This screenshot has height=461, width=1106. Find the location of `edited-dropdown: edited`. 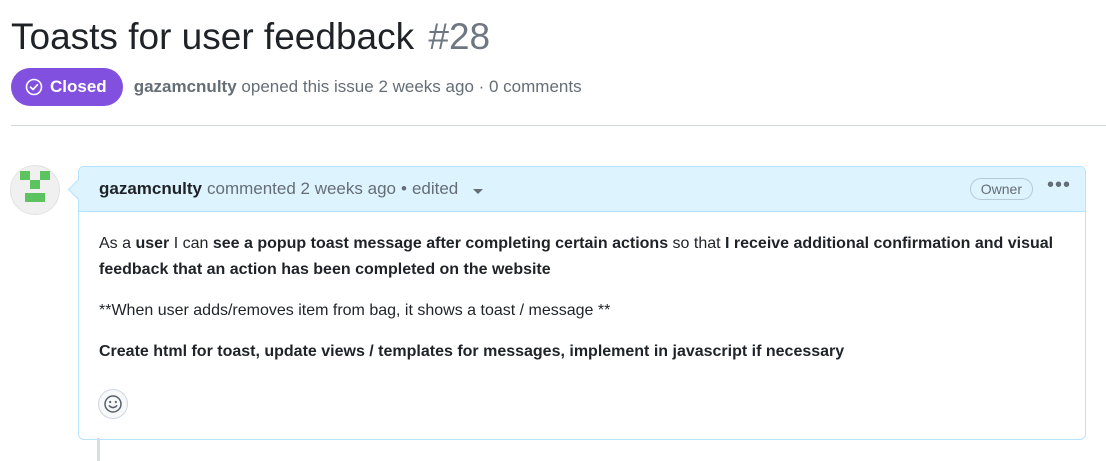

edited-dropdown: edited is located at coordinates (447, 189).